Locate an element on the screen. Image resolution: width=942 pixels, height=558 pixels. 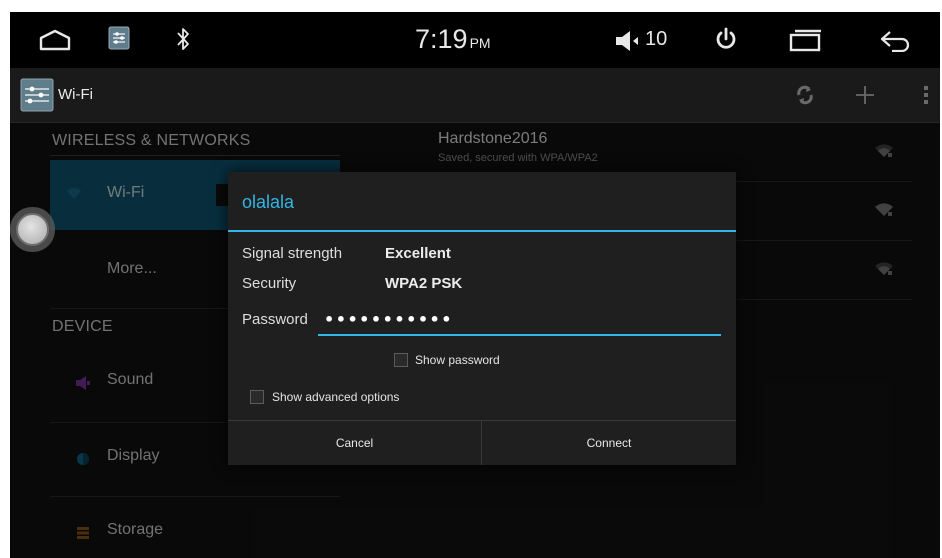
show-advanced-options-label: Show advanced options is located at coordinates (335, 397).